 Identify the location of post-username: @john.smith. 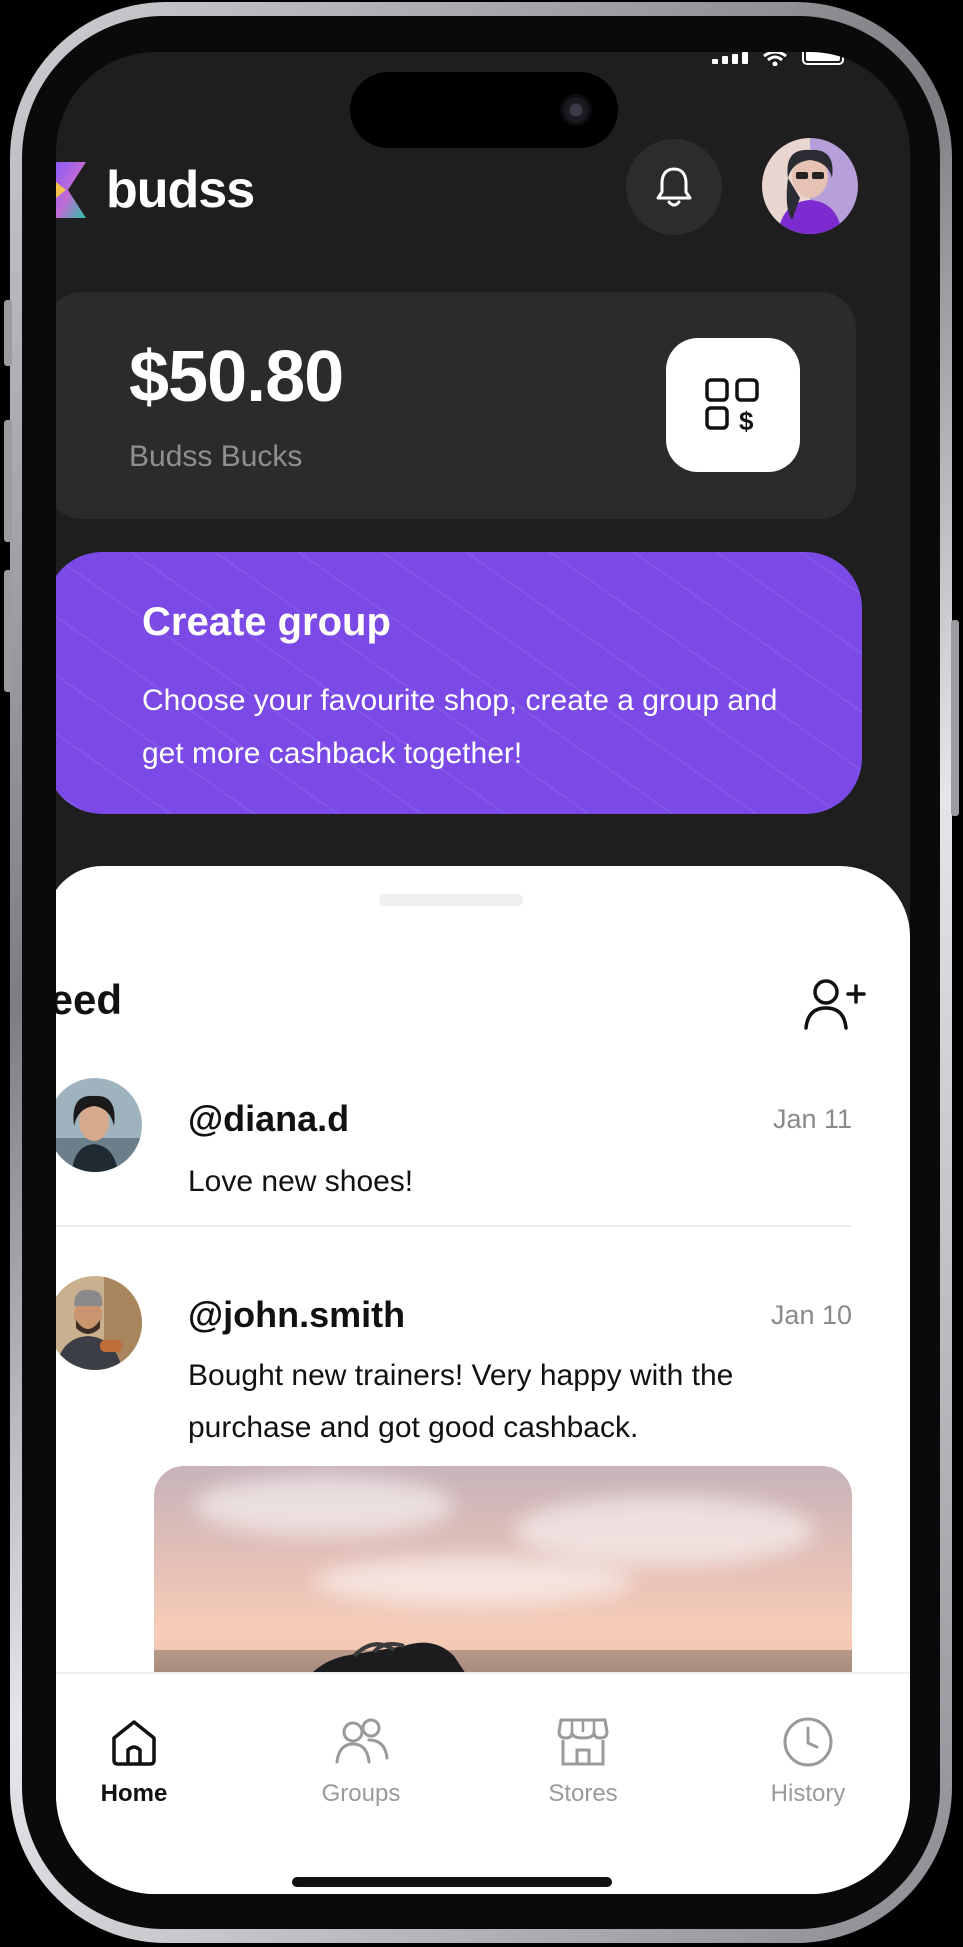
(296, 1315).